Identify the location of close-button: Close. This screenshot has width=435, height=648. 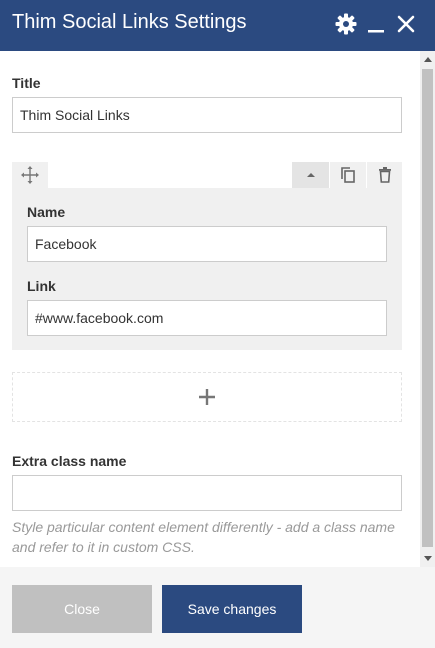
(82, 609).